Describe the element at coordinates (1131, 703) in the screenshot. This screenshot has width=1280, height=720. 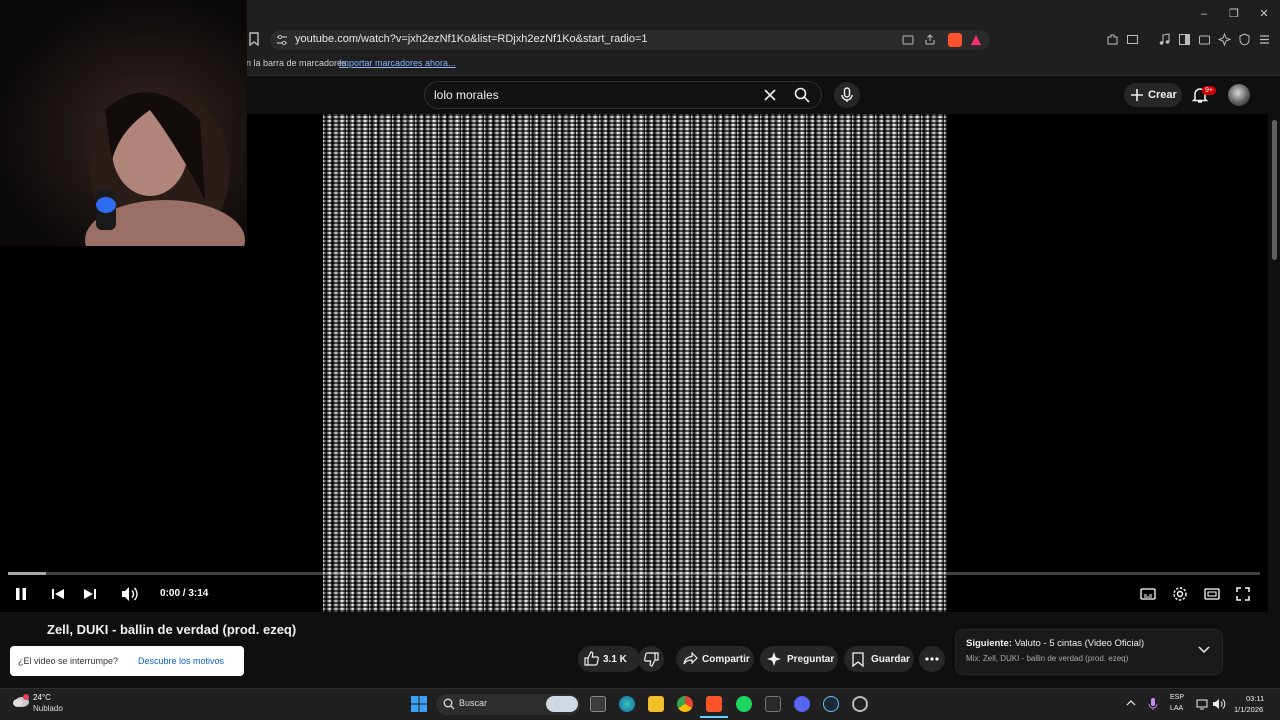
I see `show-hidden-icons-chevron-icon` at that location.